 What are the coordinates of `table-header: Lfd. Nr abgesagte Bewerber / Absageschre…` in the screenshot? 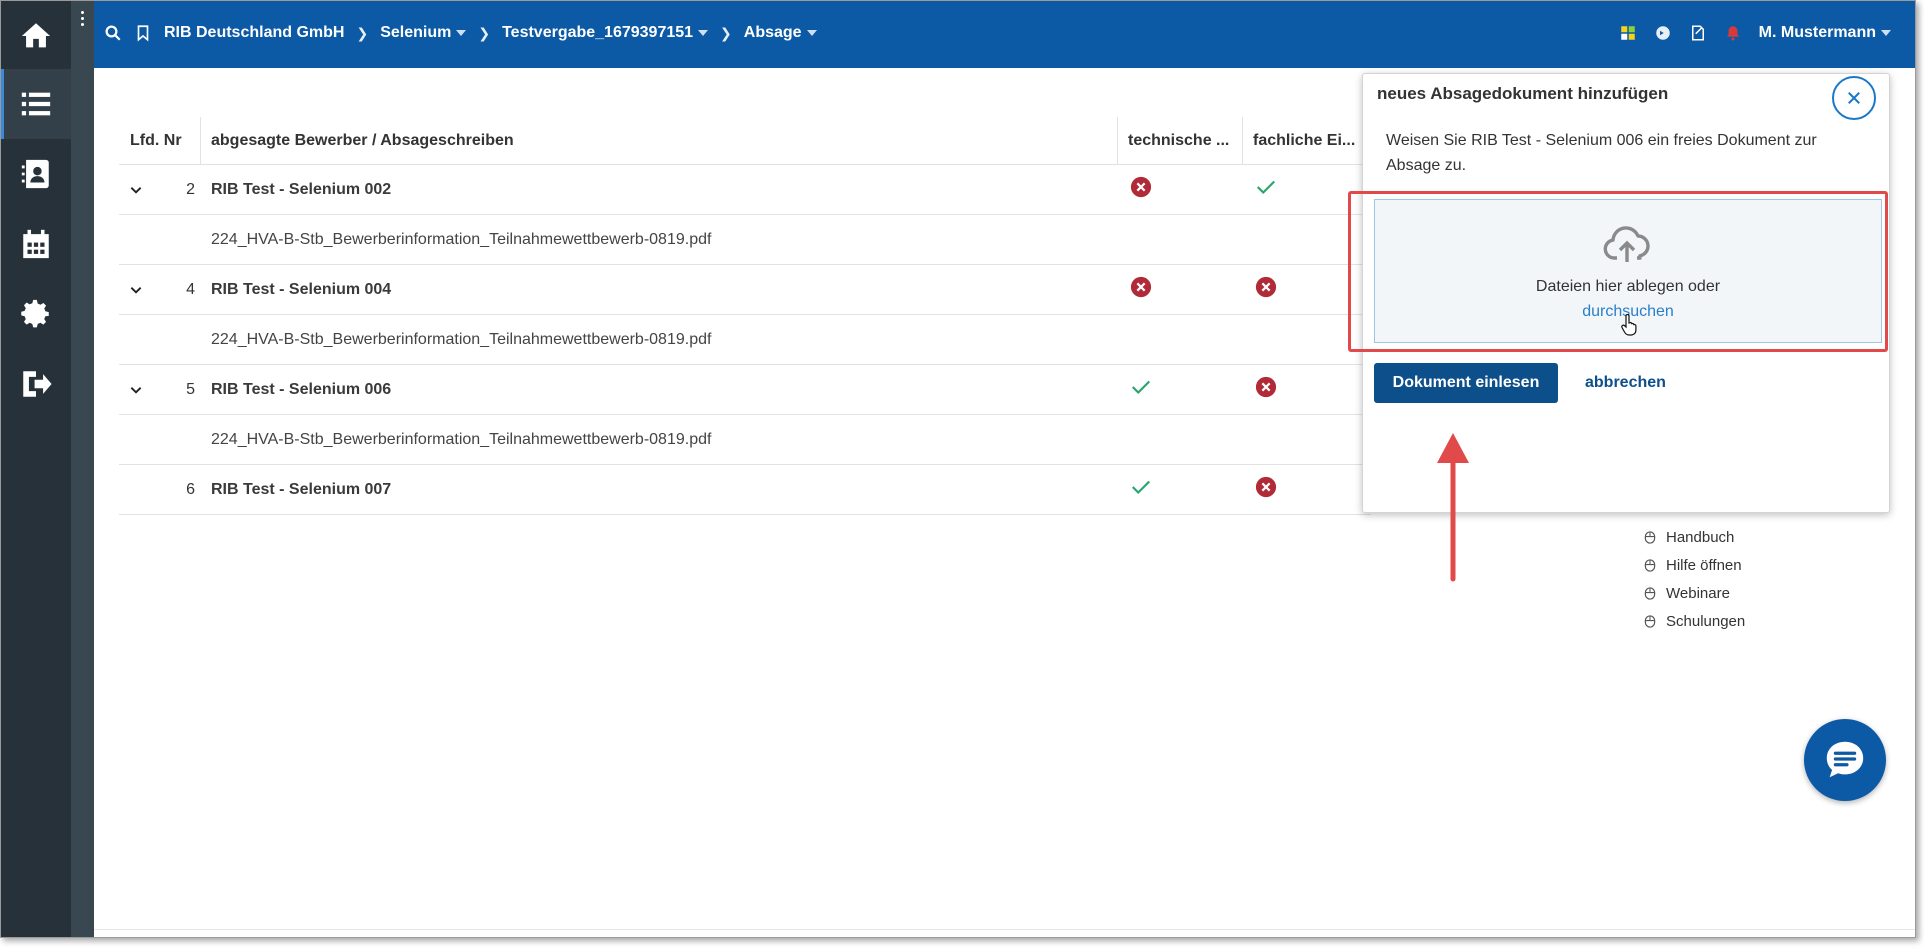 It's located at (745, 141).